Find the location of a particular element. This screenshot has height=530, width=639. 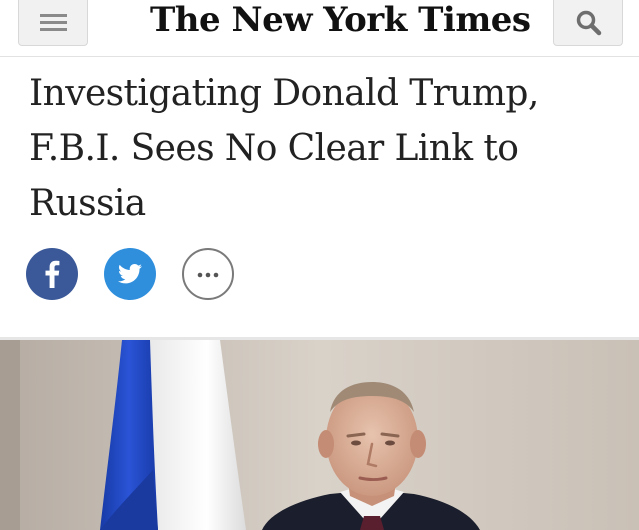

more-options-icon is located at coordinates (208, 275).